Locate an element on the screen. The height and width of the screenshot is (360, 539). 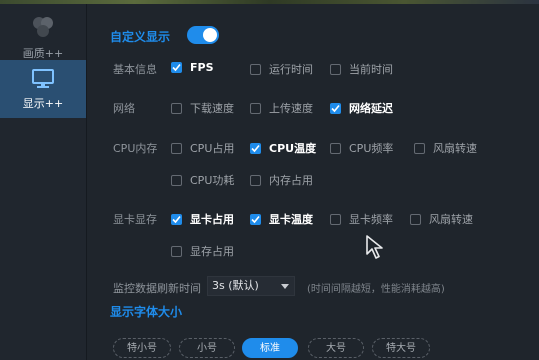
checkbox-download-speed: 下载速度 is located at coordinates (202, 108).